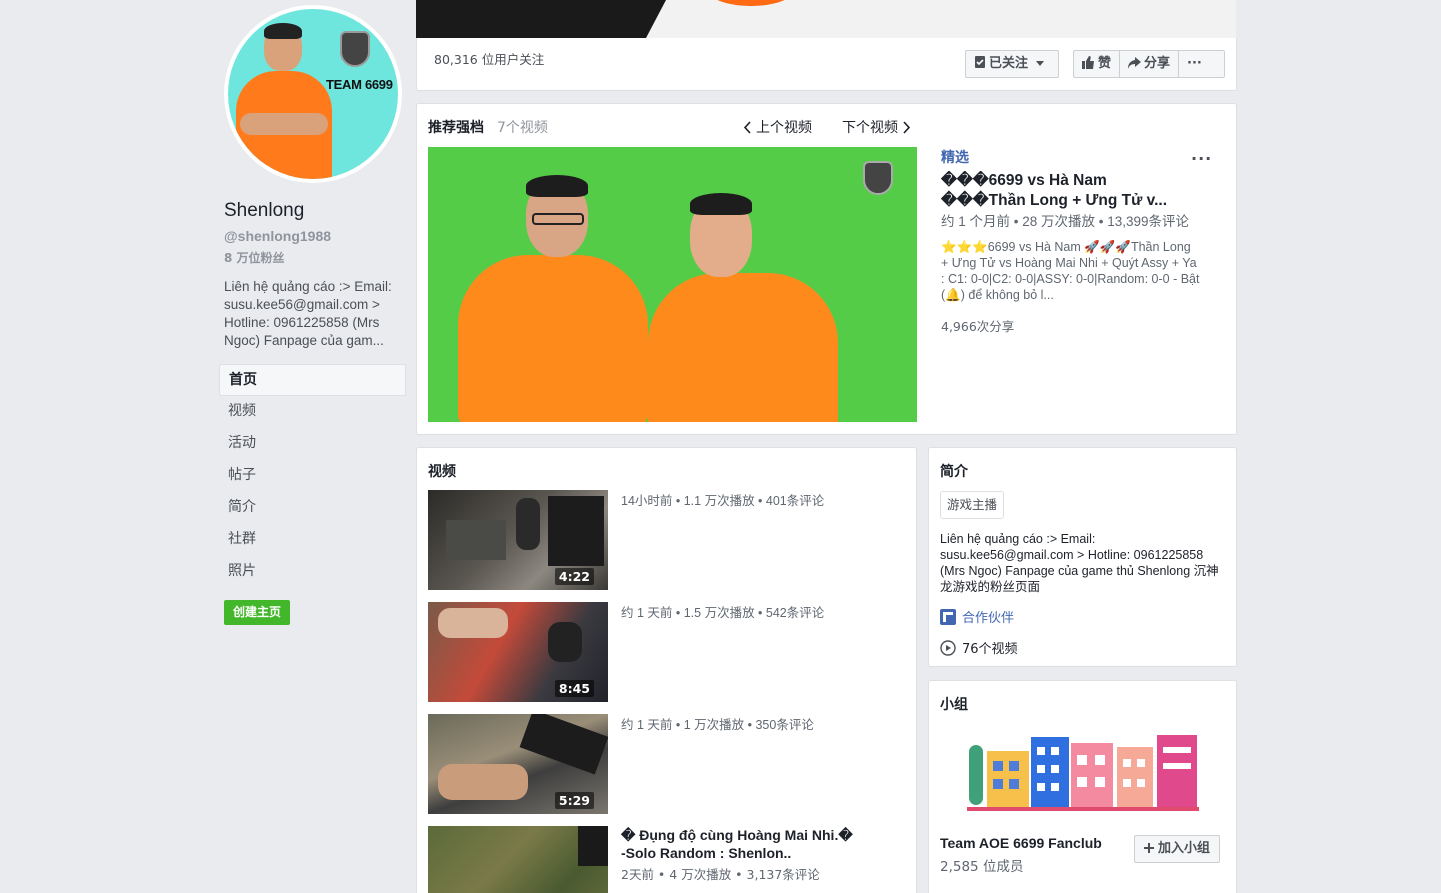 The image size is (1441, 893). What do you see at coordinates (574, 576) in the screenshot?
I see `video-duration: 4:22` at bounding box center [574, 576].